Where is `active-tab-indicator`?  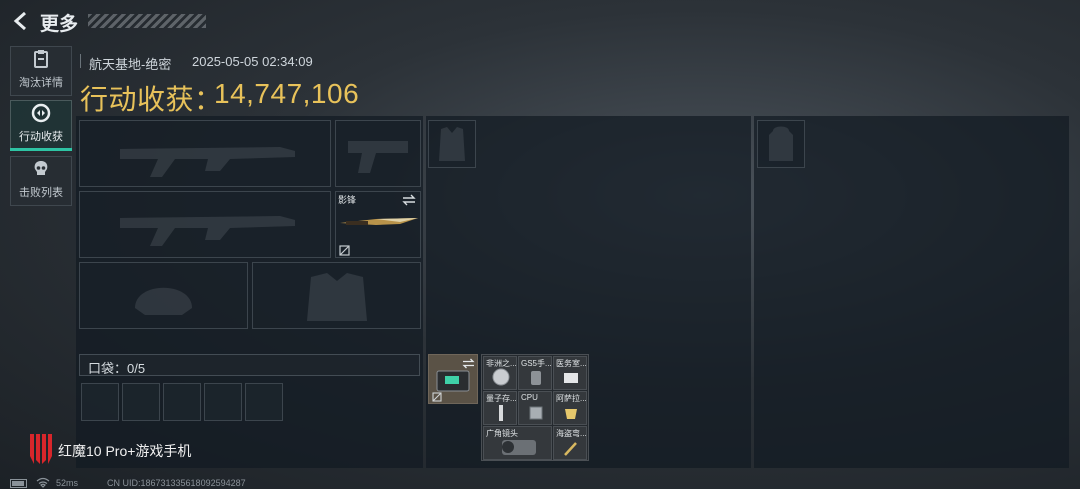 active-tab-indicator is located at coordinates (41, 149).